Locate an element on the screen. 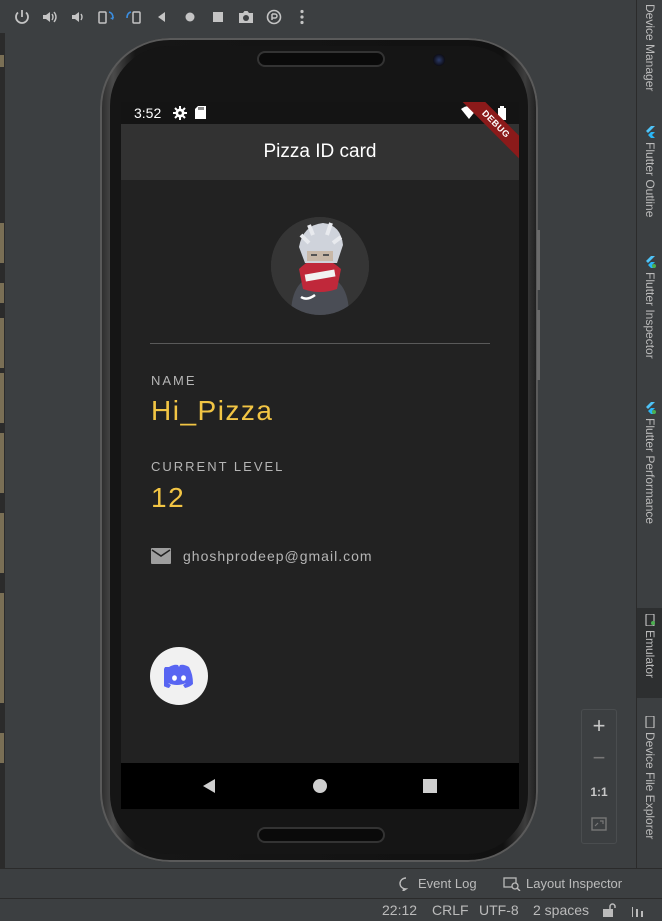 The height and width of the screenshot is (921, 662). zoom-controls: + − 1:1 is located at coordinates (599, 776).